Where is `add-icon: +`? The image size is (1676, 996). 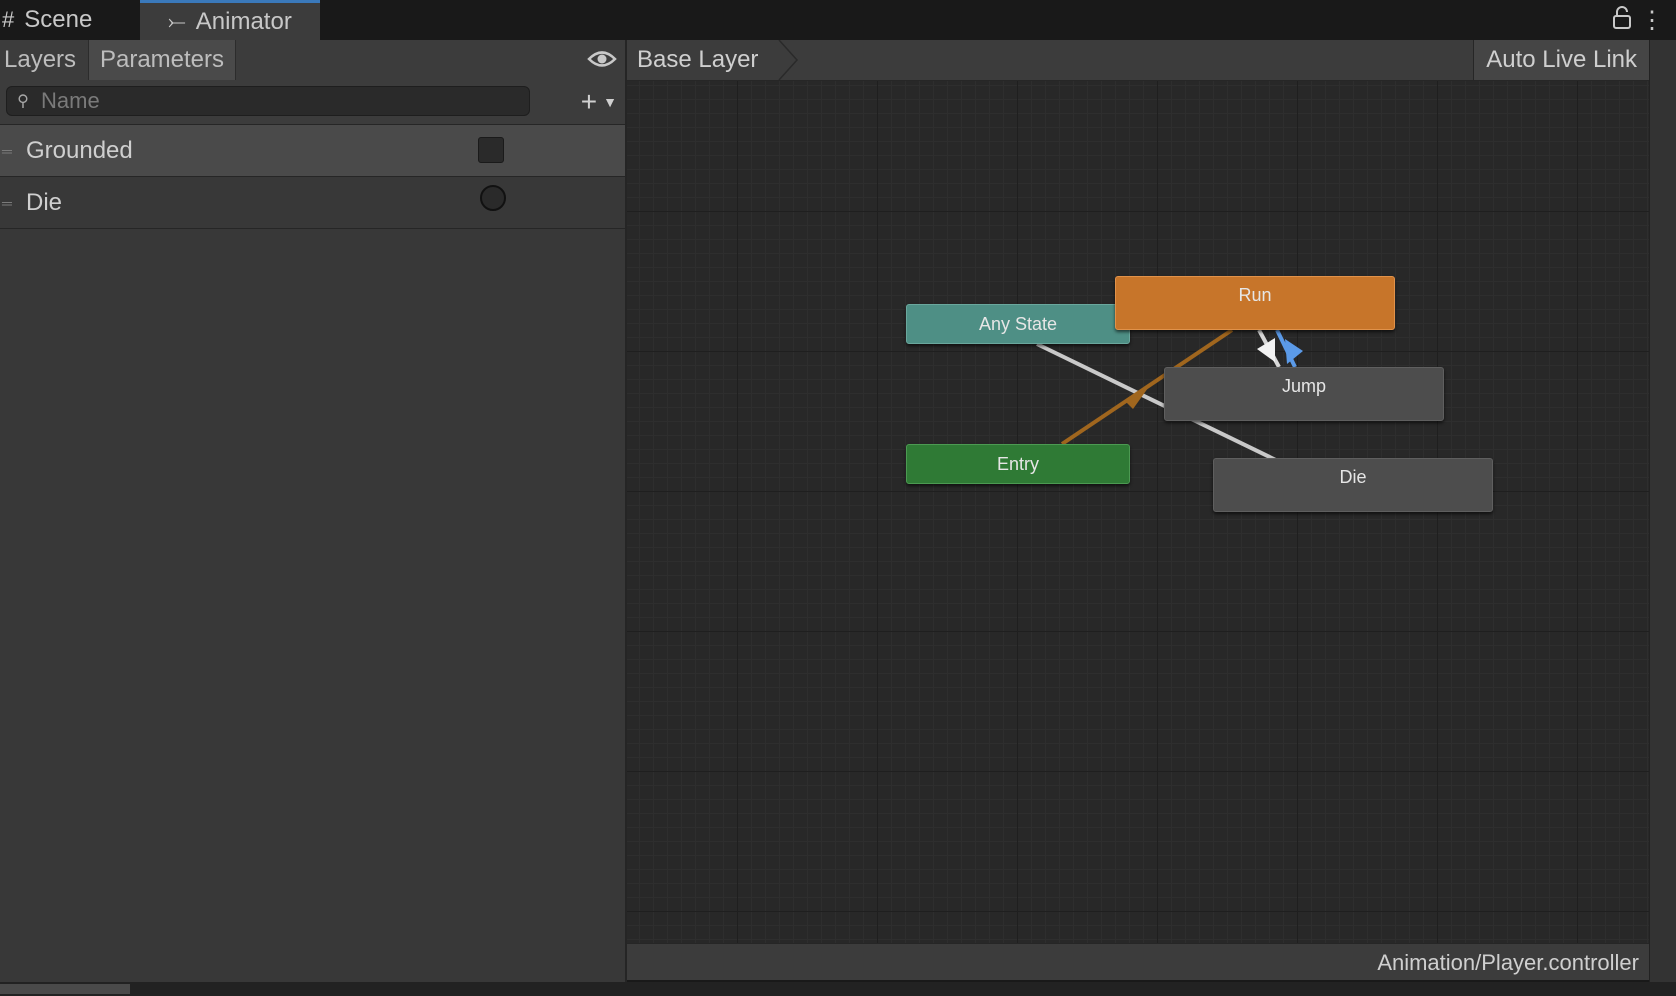 add-icon: + is located at coordinates (589, 101).